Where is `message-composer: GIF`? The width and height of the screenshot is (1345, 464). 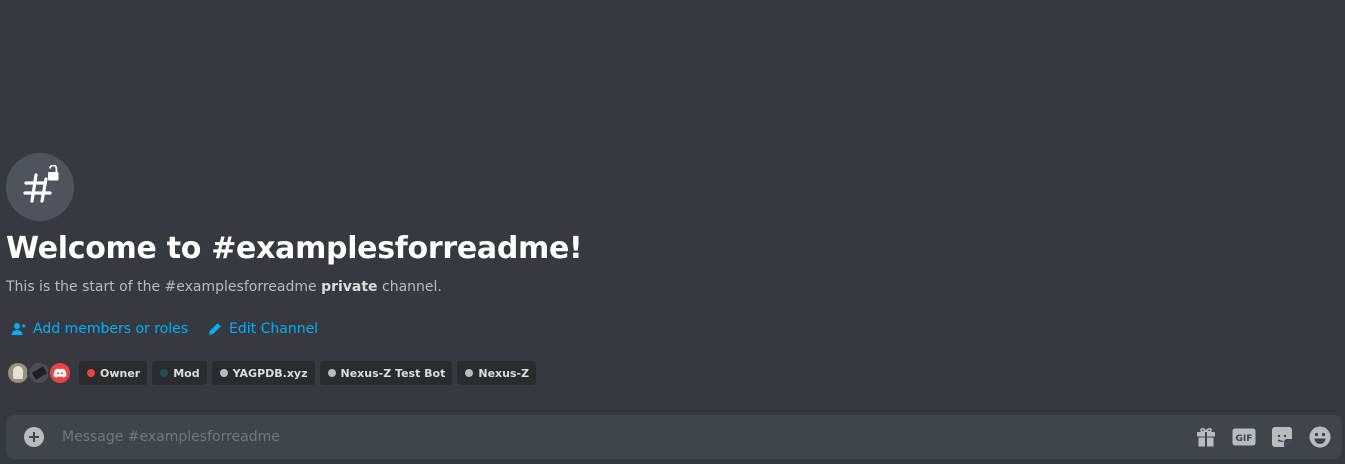 message-composer: GIF is located at coordinates (674, 437).